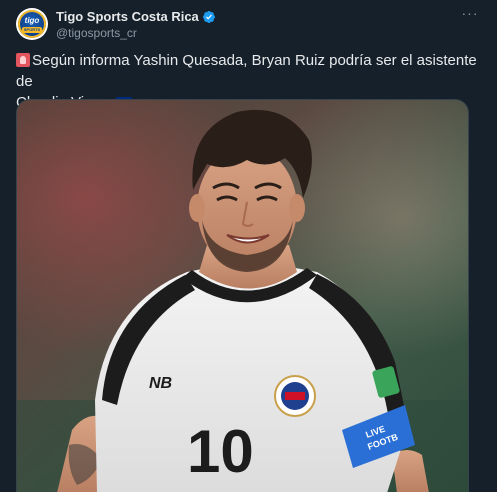 This screenshot has height=492, width=497. I want to click on more-options-icon: ···, so click(470, 15).